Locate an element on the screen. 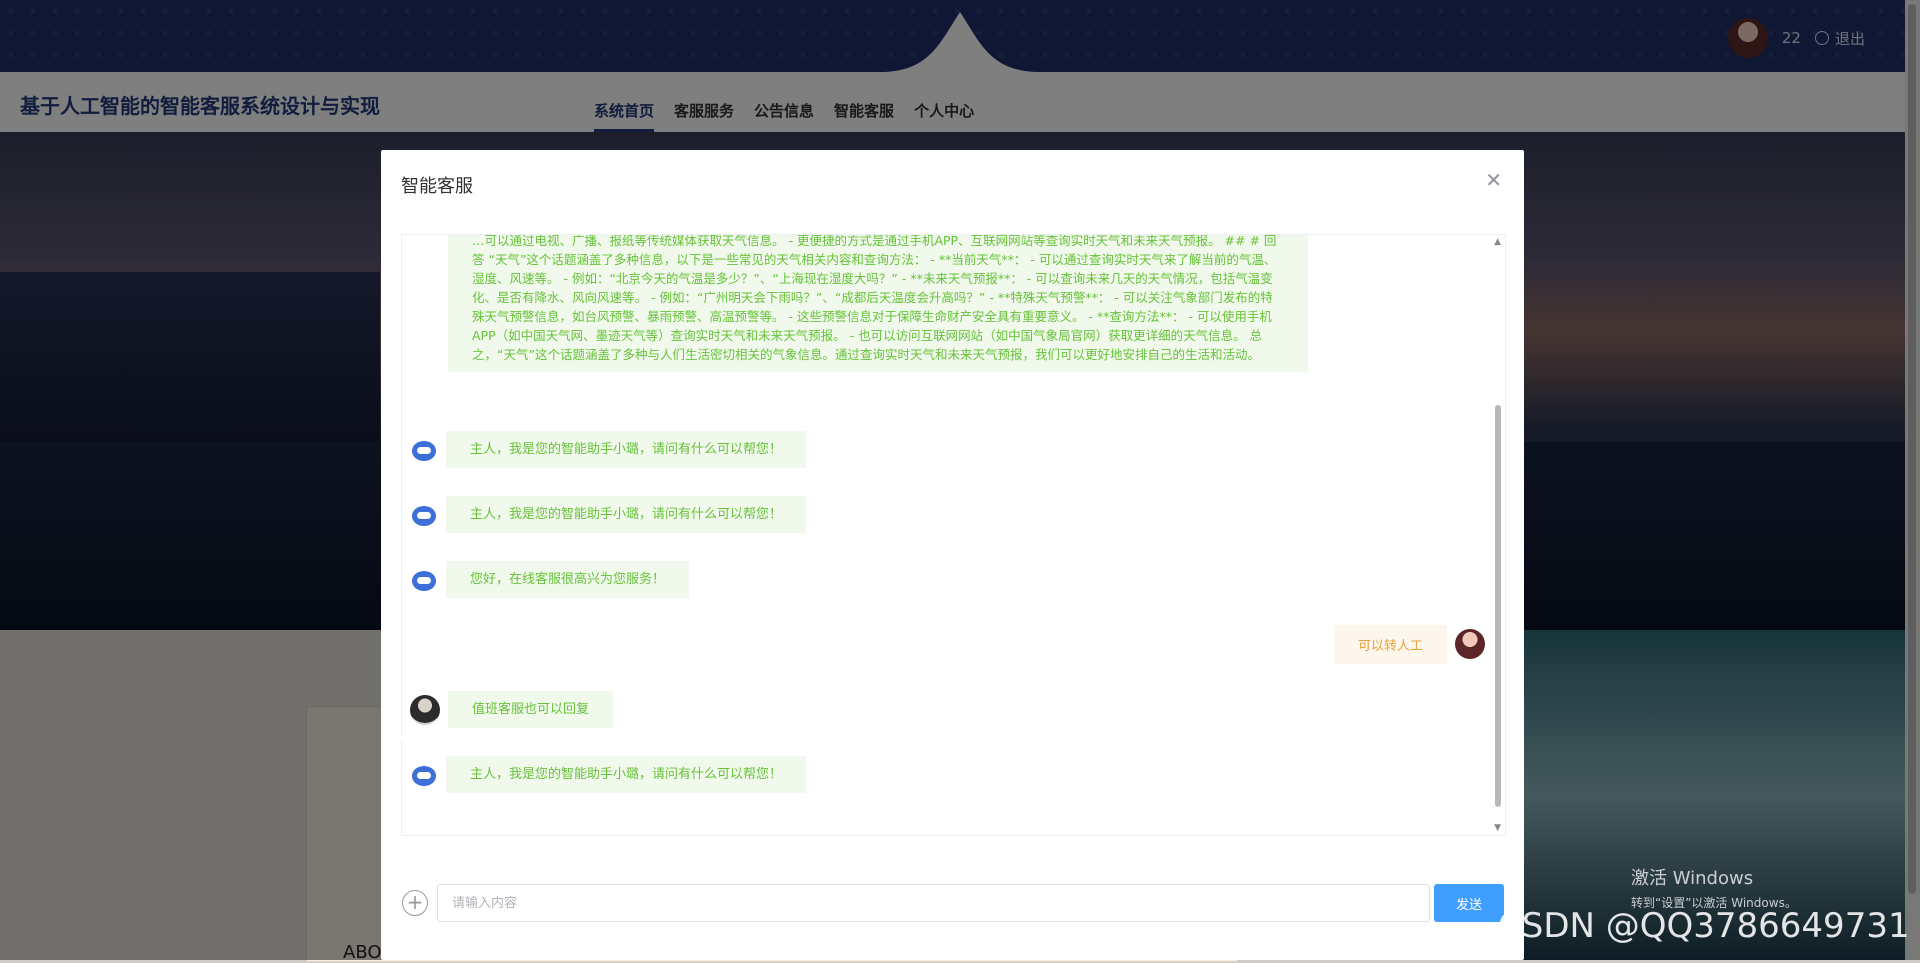  dialog-title: 智能客服 is located at coordinates (437, 186).